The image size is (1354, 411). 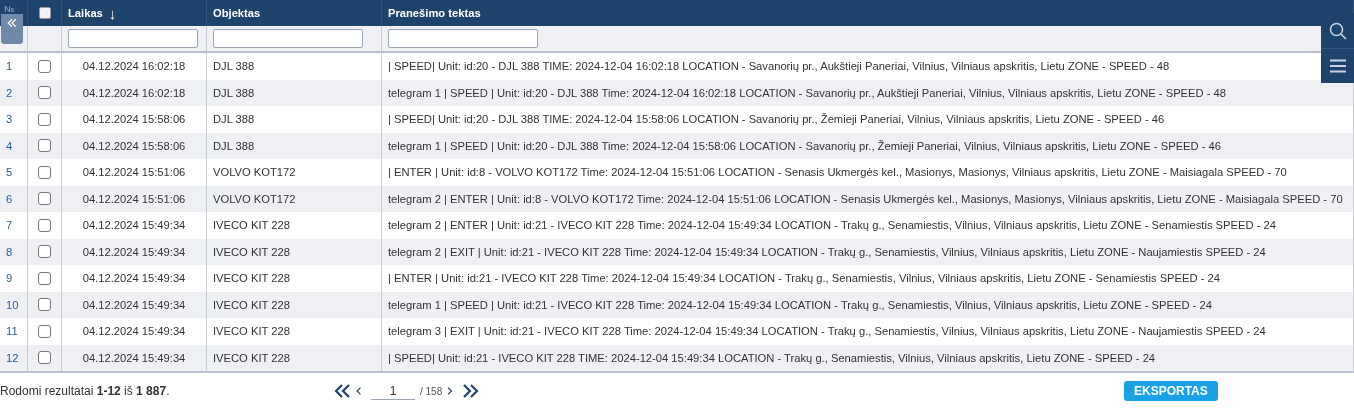 What do you see at coordinates (1337, 30) in the screenshot?
I see `search-icon` at bounding box center [1337, 30].